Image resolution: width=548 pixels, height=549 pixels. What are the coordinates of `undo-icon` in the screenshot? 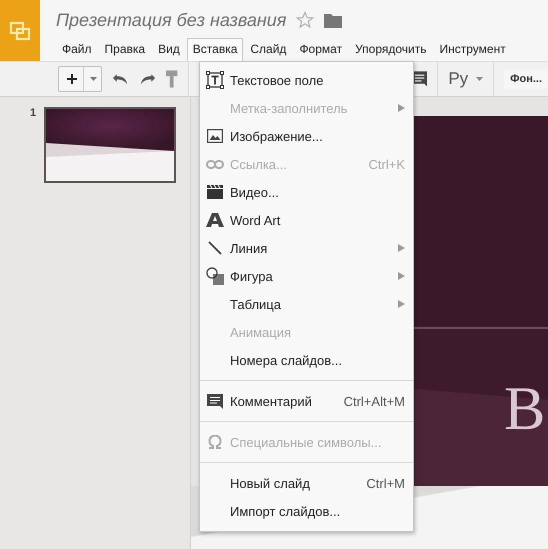 It's located at (121, 79).